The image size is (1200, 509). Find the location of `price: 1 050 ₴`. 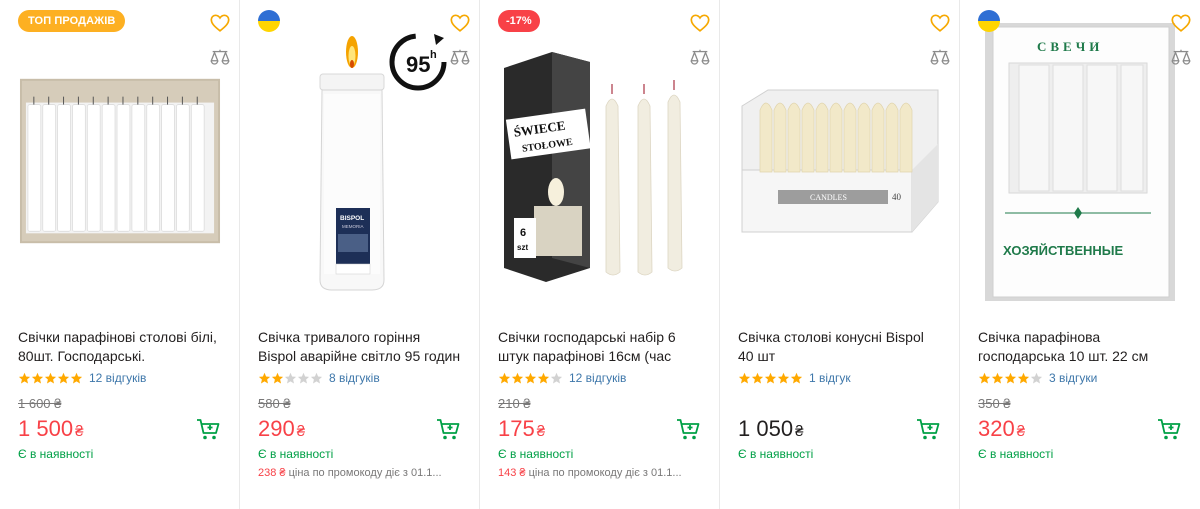

price: 1 050 ₴ is located at coordinates (770, 429).